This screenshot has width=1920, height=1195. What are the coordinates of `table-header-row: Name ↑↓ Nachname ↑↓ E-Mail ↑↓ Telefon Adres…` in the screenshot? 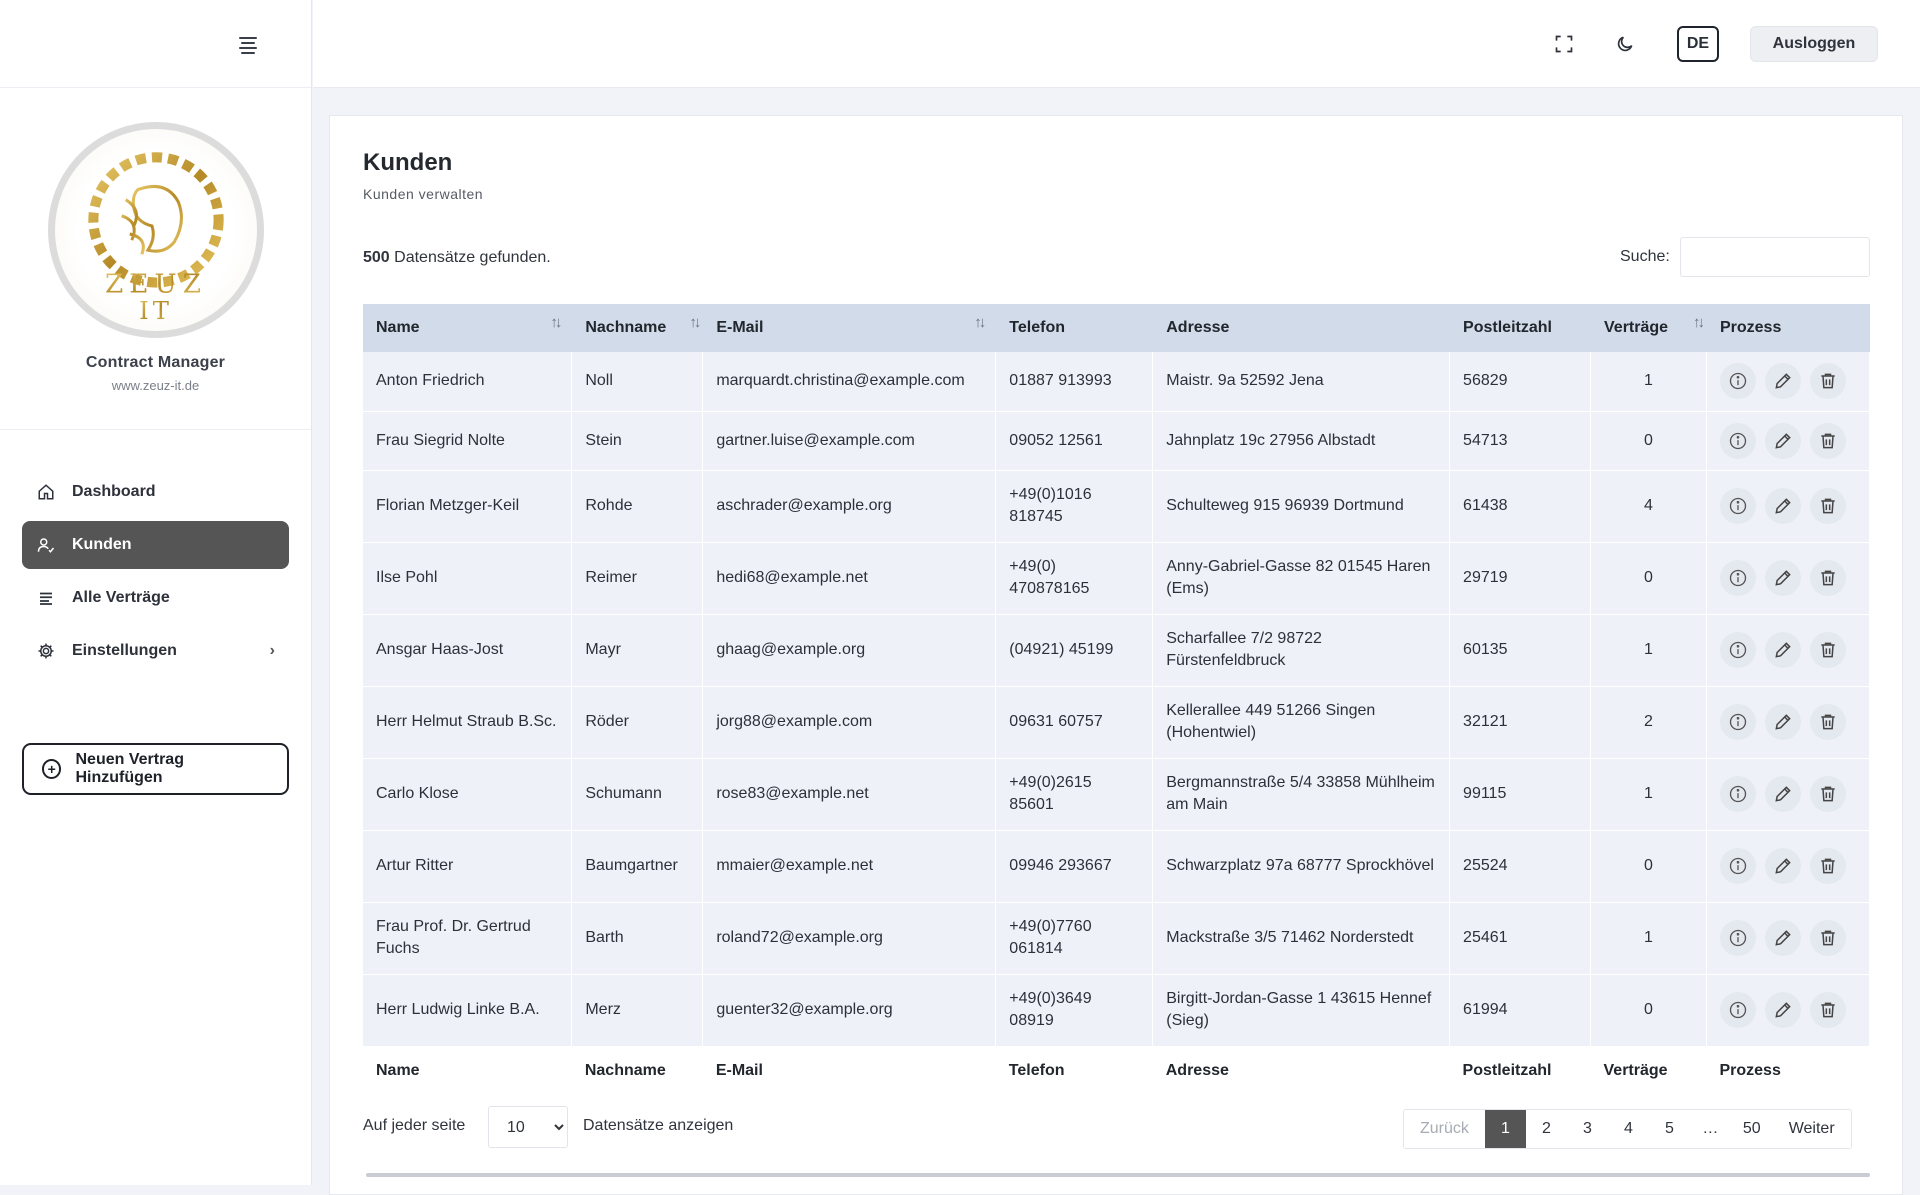 It's located at (1117, 328).